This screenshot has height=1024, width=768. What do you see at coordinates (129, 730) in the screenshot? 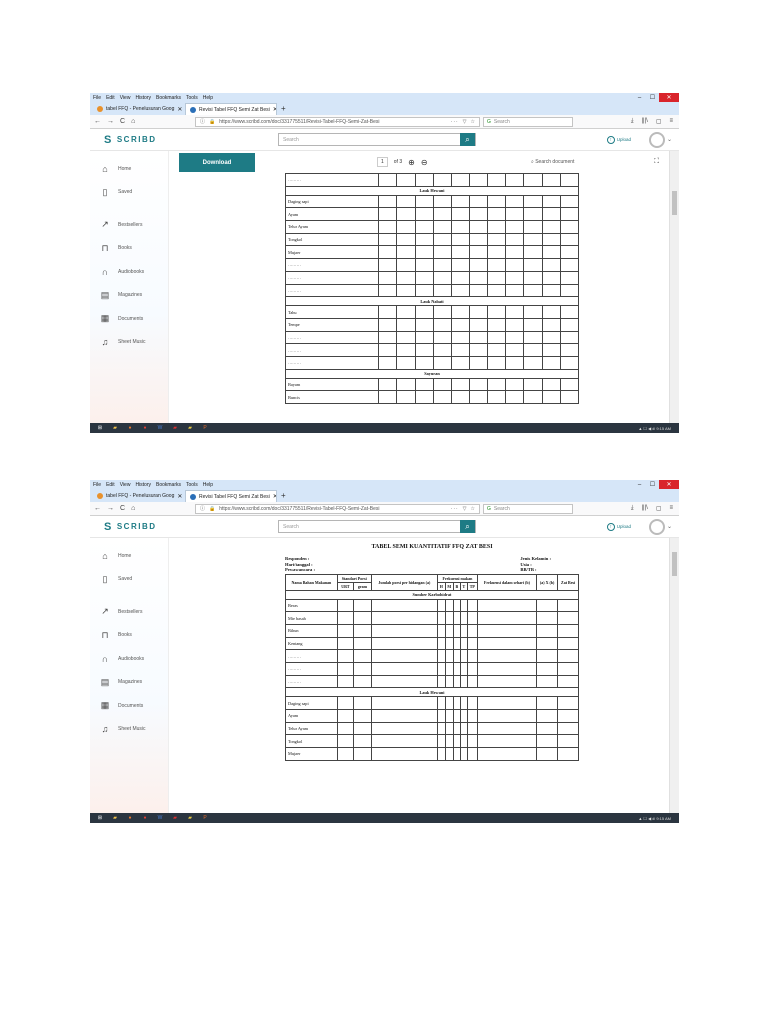
I see `sidebar-item-sheet-music: ♫ Sheet Music` at bounding box center [129, 730].